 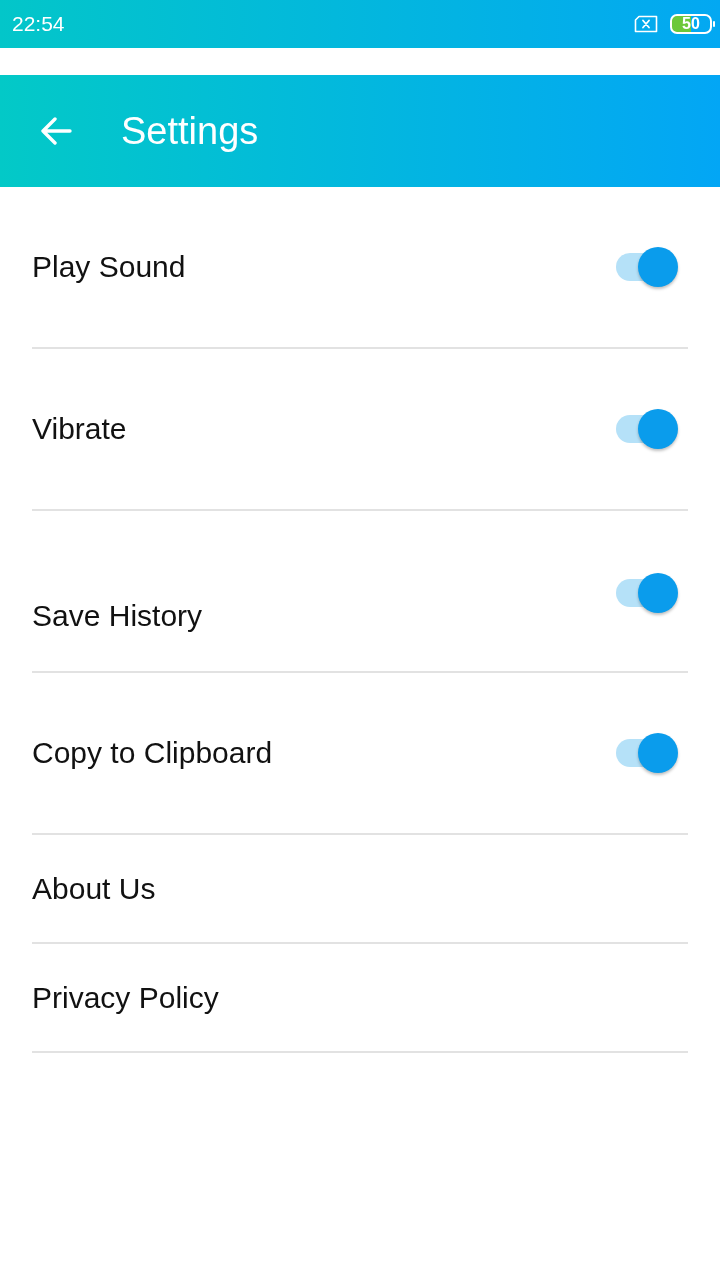 What do you see at coordinates (190, 131) in the screenshot?
I see `screen-title: Settings` at bounding box center [190, 131].